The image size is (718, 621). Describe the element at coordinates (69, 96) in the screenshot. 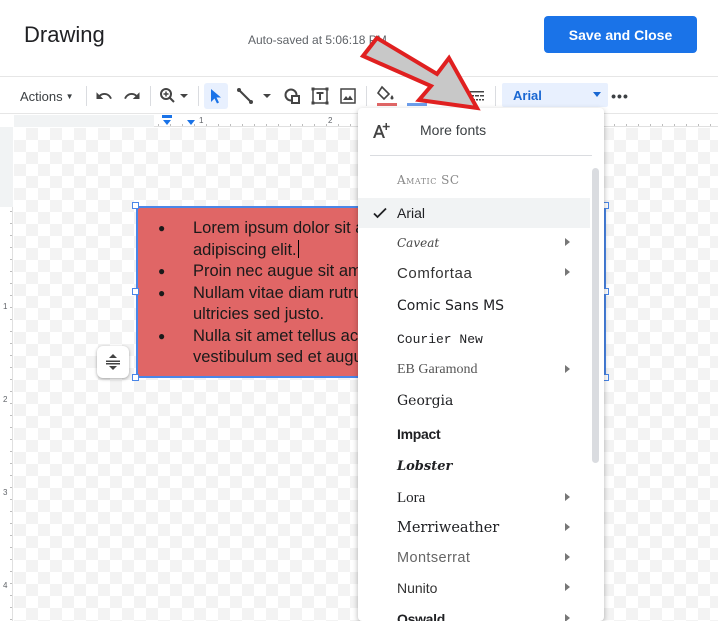

I see `caret-down-icon: ▼` at that location.